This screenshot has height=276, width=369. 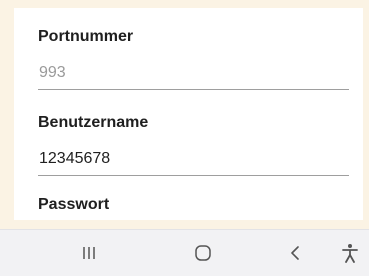 What do you see at coordinates (93, 122) in the screenshot?
I see `username-label: Benutzername` at bounding box center [93, 122].